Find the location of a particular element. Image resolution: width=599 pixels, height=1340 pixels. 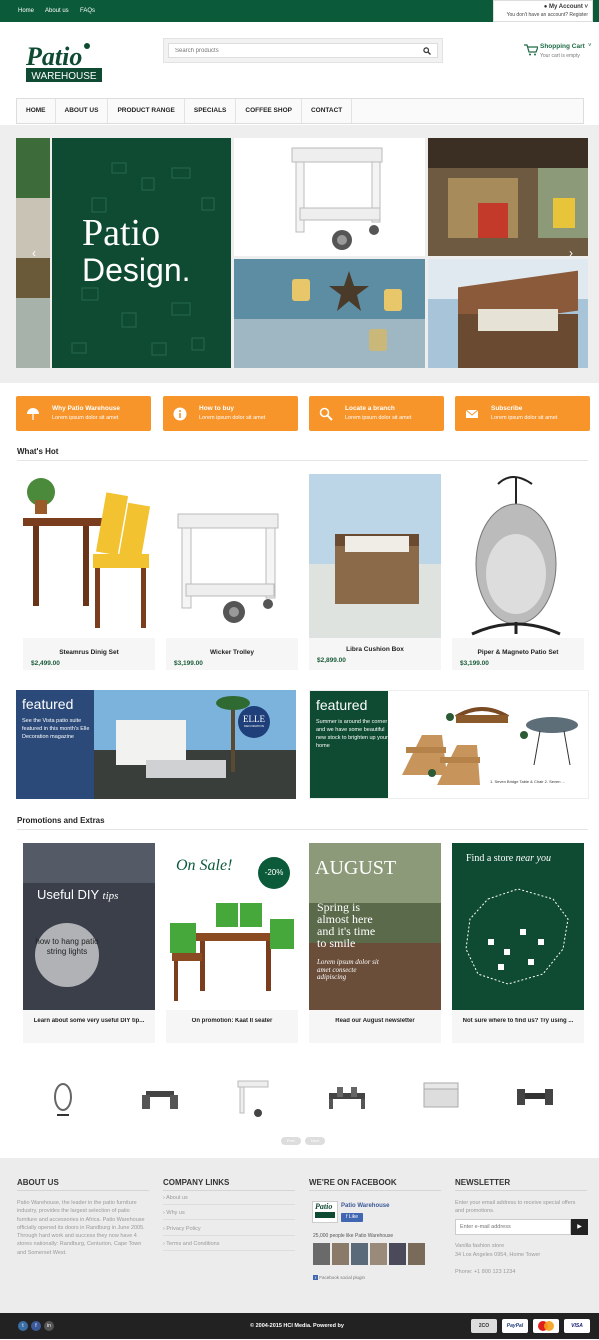

facebook-page-name: Patio Warehouse is located at coordinates (365, 1206).